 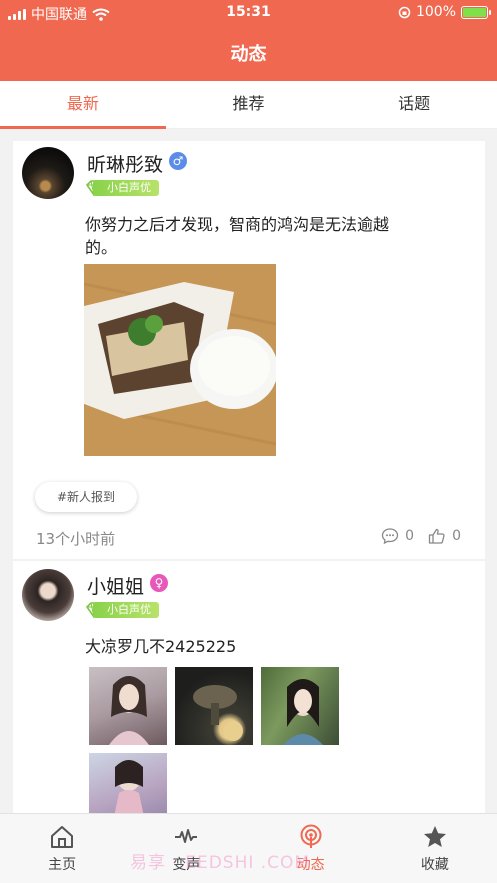 I want to click on post-text: 你努力之后才发现，智商的鸿沟是无法逾越的。, so click(x=237, y=236).